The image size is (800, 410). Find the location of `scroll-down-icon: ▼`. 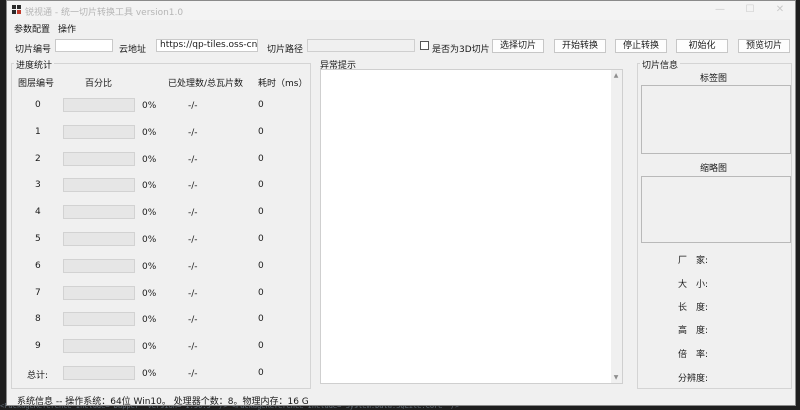

scroll-down-icon: ▼ is located at coordinates (616, 377).